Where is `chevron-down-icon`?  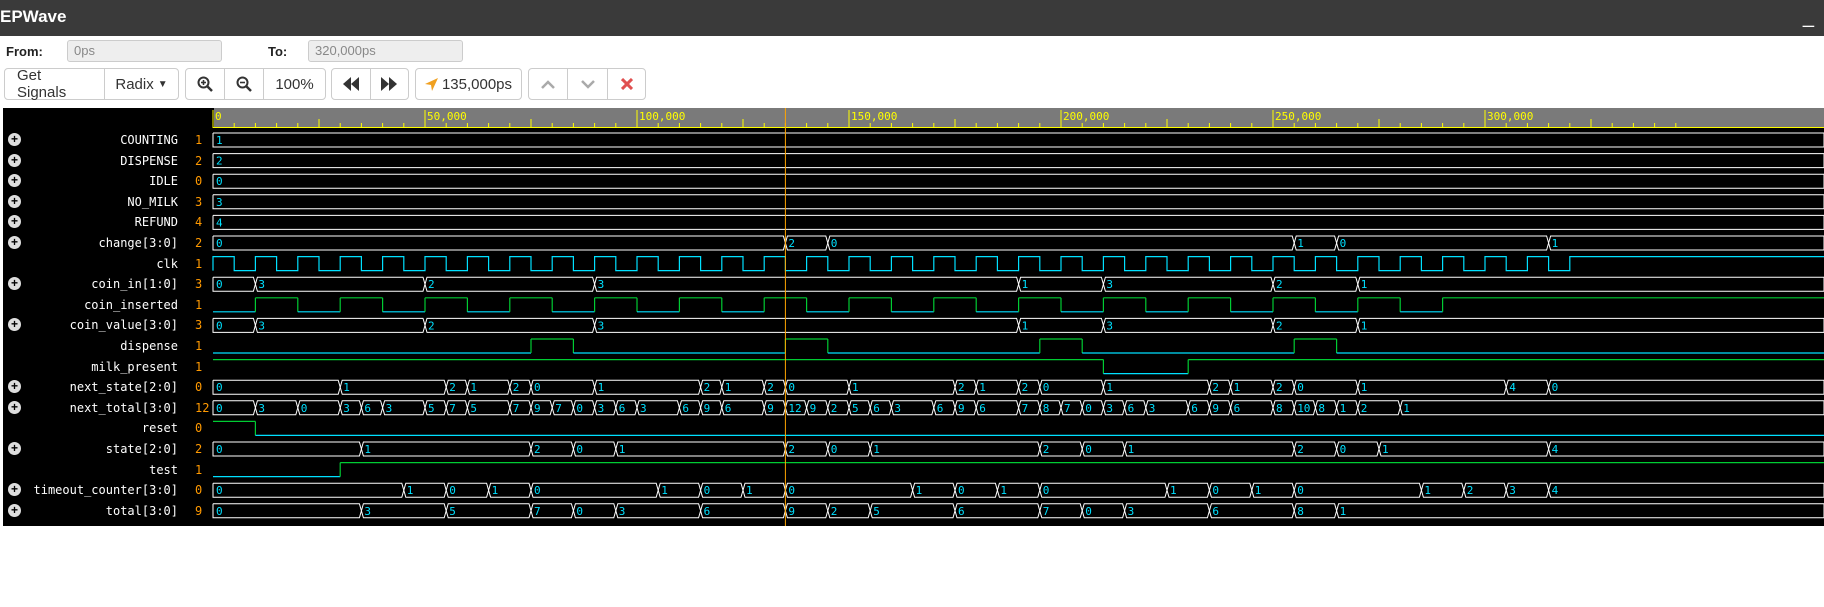 chevron-down-icon is located at coordinates (587, 84).